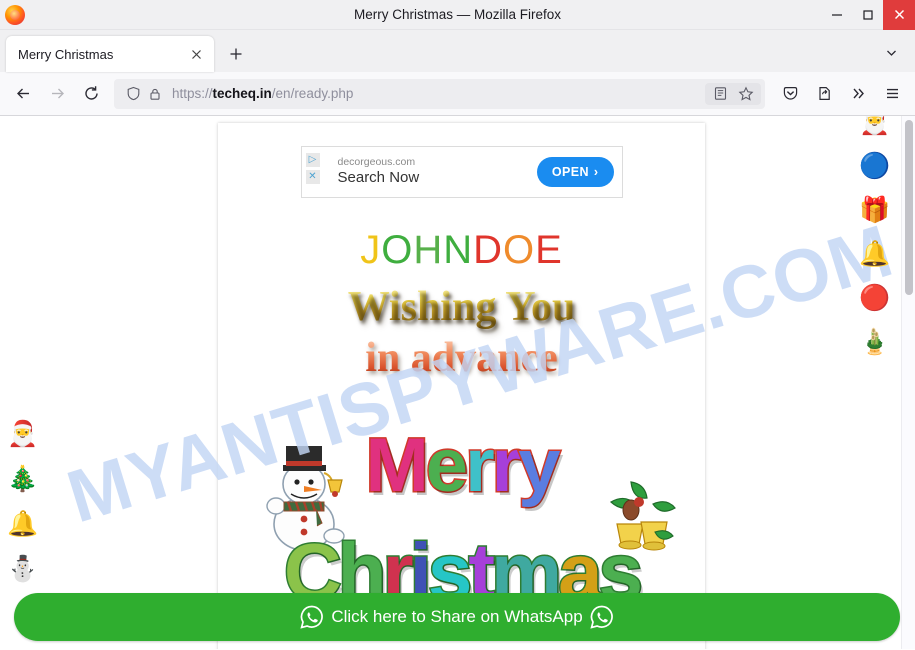  What do you see at coordinates (242, 93) in the screenshot?
I see `url-host: techeq.in` at bounding box center [242, 93].